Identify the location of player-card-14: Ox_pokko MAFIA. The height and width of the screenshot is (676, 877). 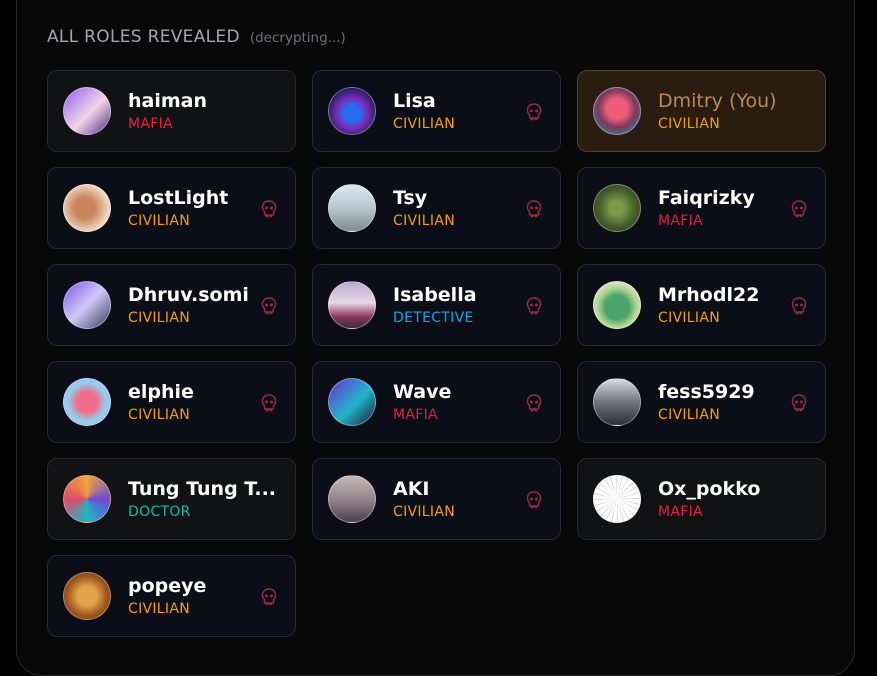
(701, 499).